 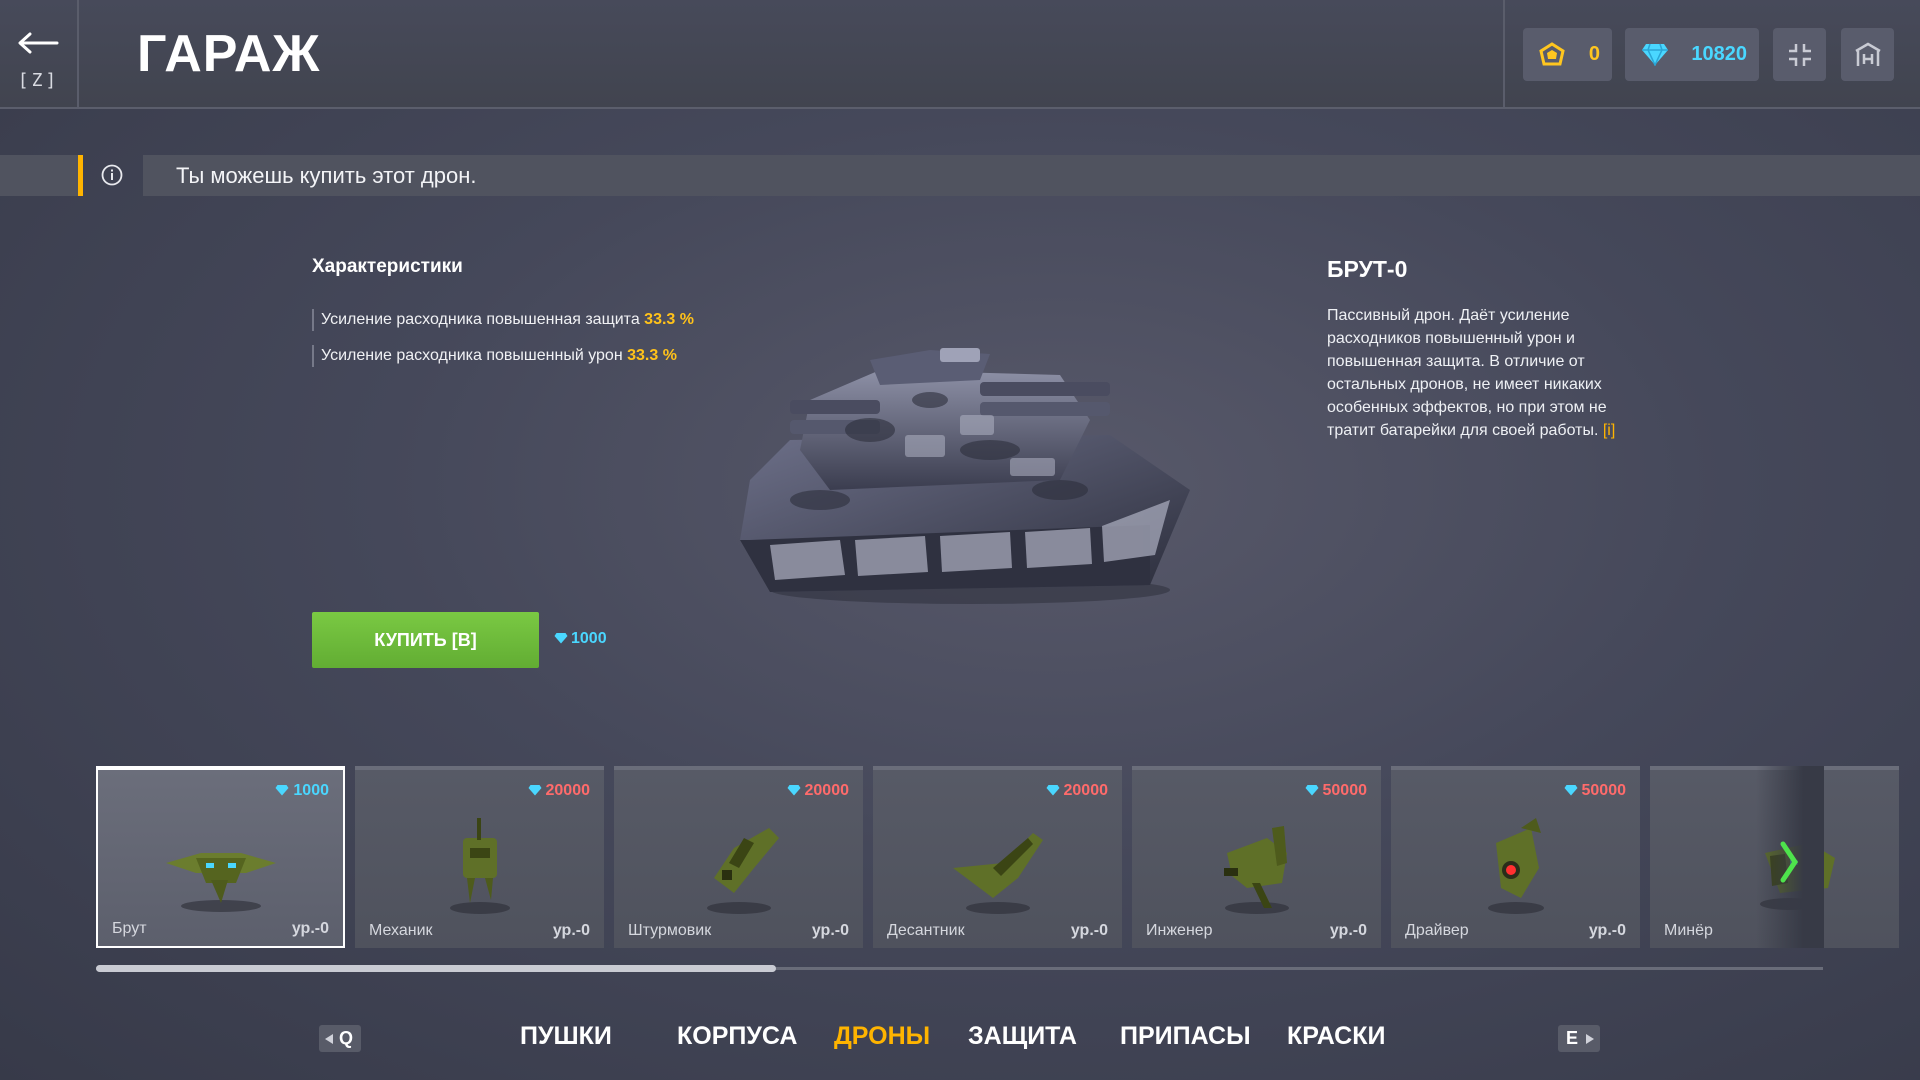 I want to click on back-button: [Z], so click(x=39, y=53).